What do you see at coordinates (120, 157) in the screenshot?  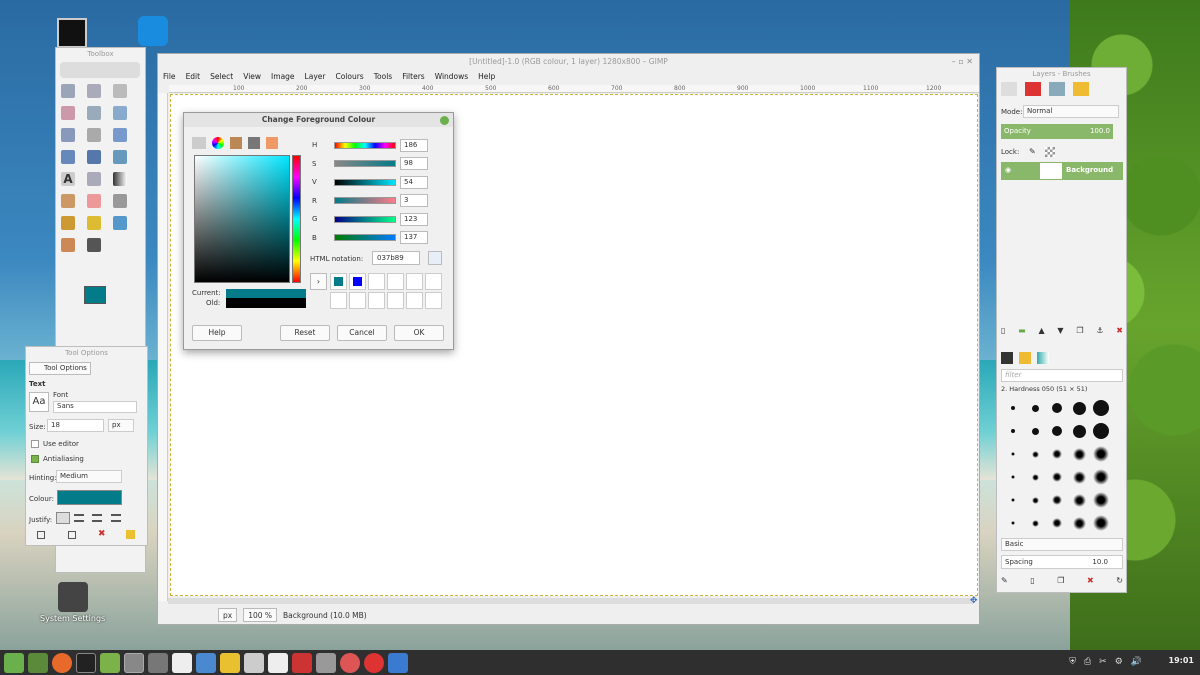 I see `shear-icon` at bounding box center [120, 157].